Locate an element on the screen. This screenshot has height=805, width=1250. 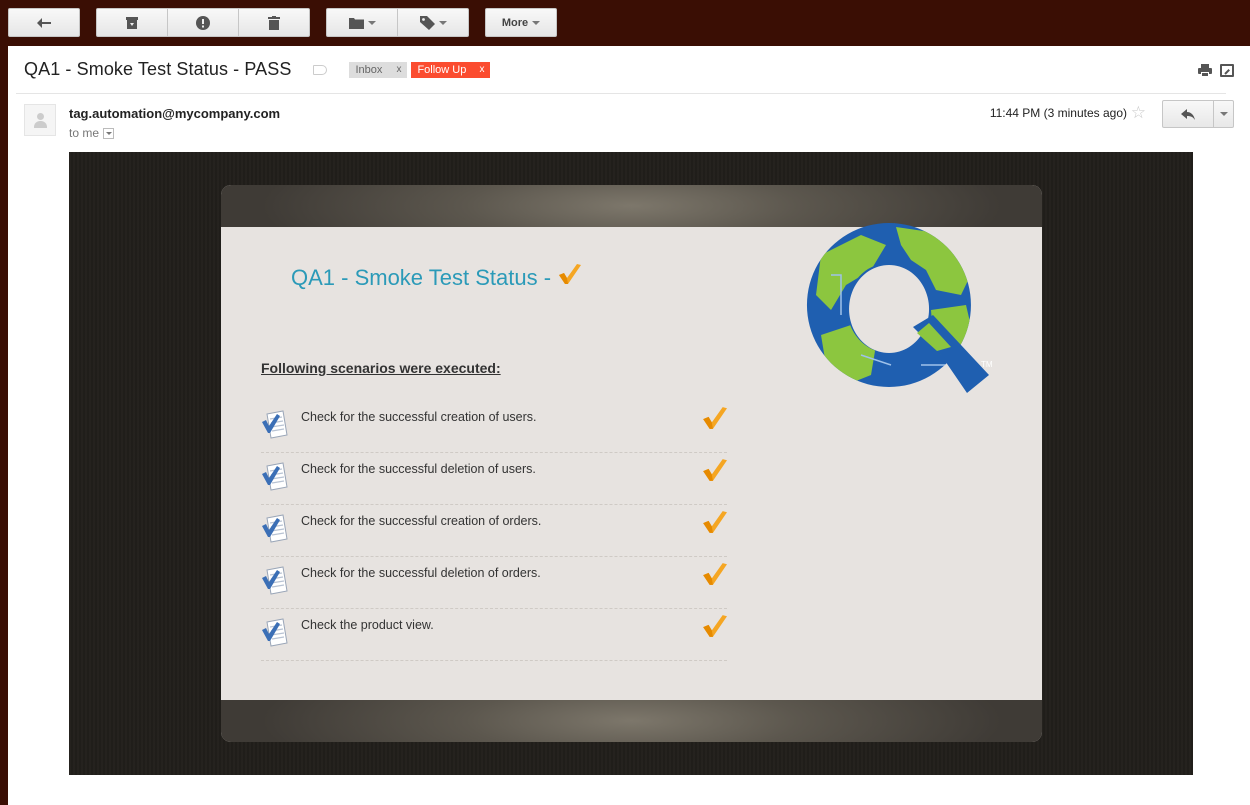
list-item: Check the product view. is located at coordinates (494, 635).